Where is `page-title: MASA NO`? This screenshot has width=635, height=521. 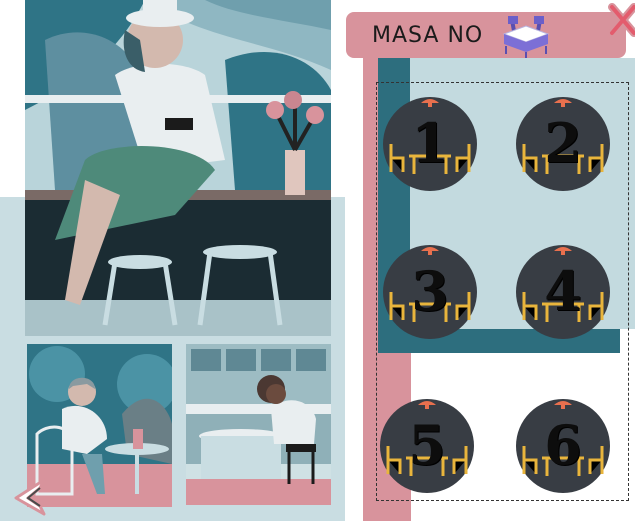 page-title: MASA NO is located at coordinates (428, 35).